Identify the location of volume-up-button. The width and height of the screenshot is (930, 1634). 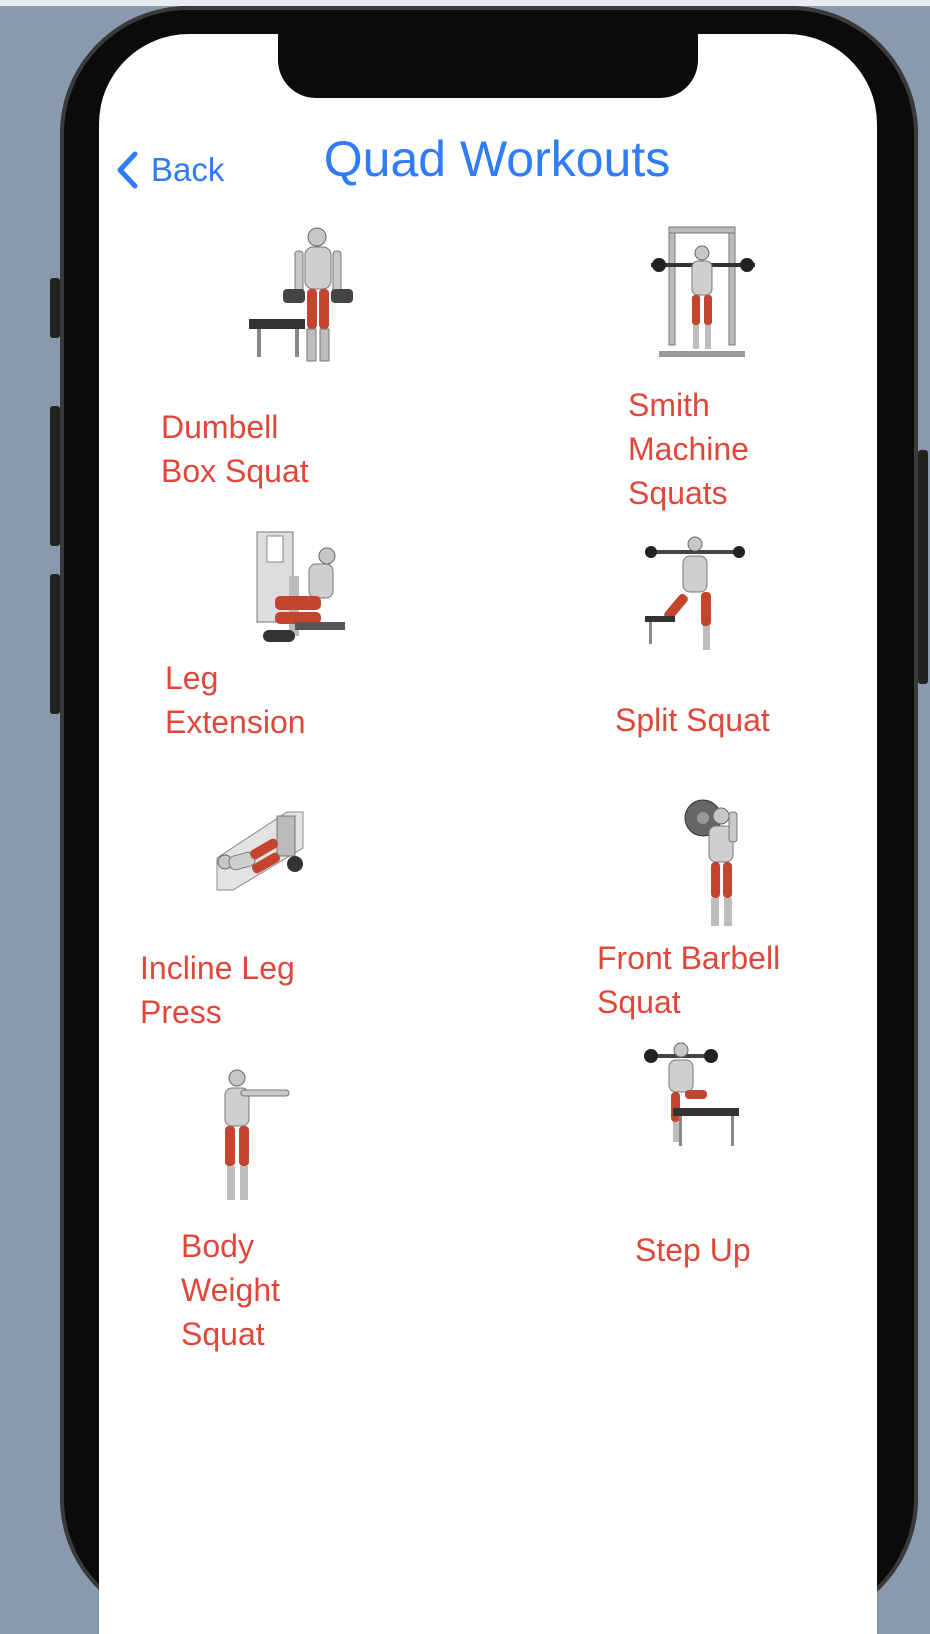
(55, 476).